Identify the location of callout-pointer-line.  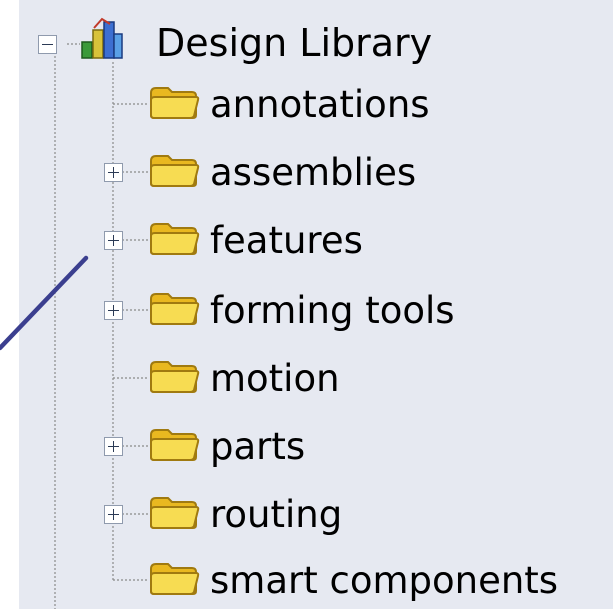
(44, 303).